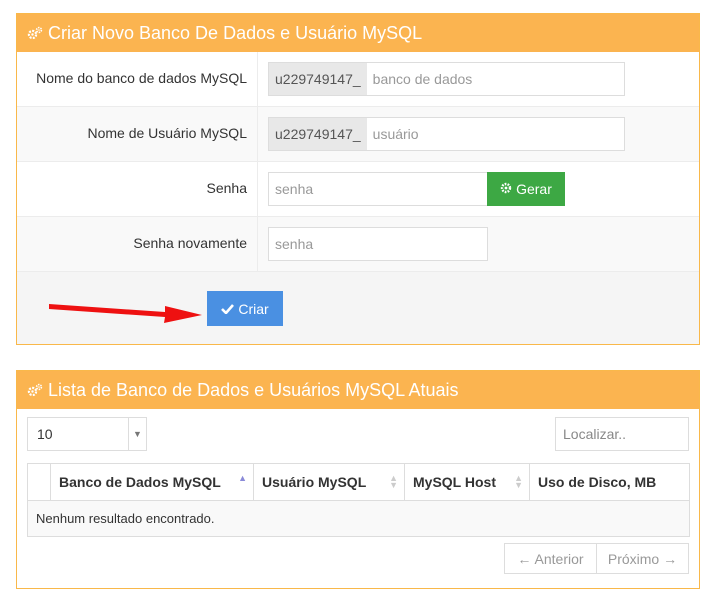  What do you see at coordinates (242, 478) in the screenshot?
I see `sort-asc-icon: ▲` at bounding box center [242, 478].